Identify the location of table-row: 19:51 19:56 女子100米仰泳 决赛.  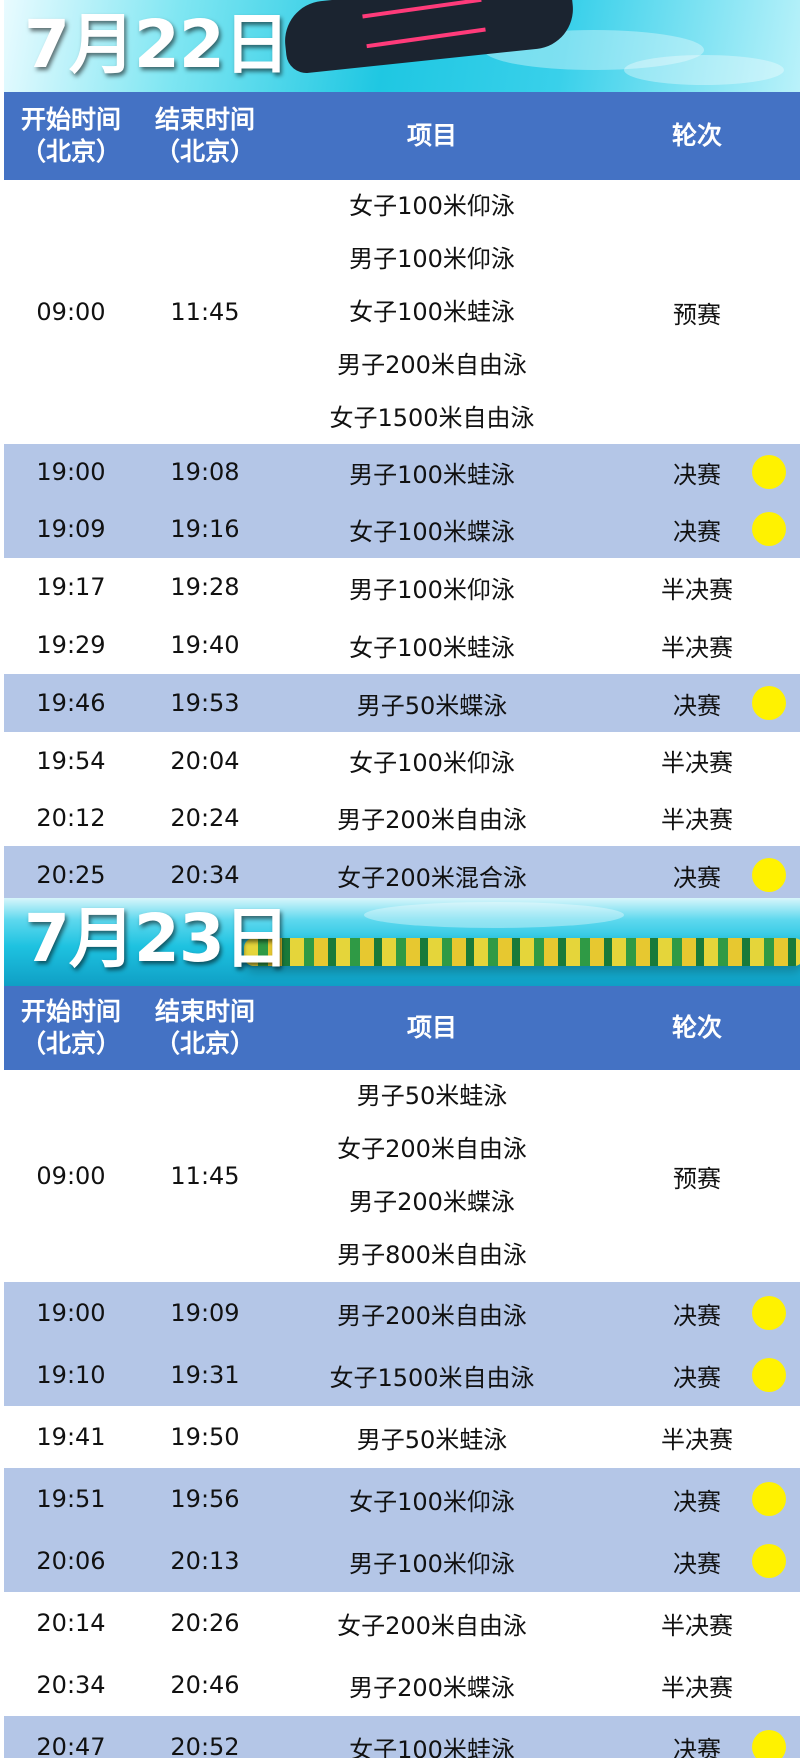
(402, 1499).